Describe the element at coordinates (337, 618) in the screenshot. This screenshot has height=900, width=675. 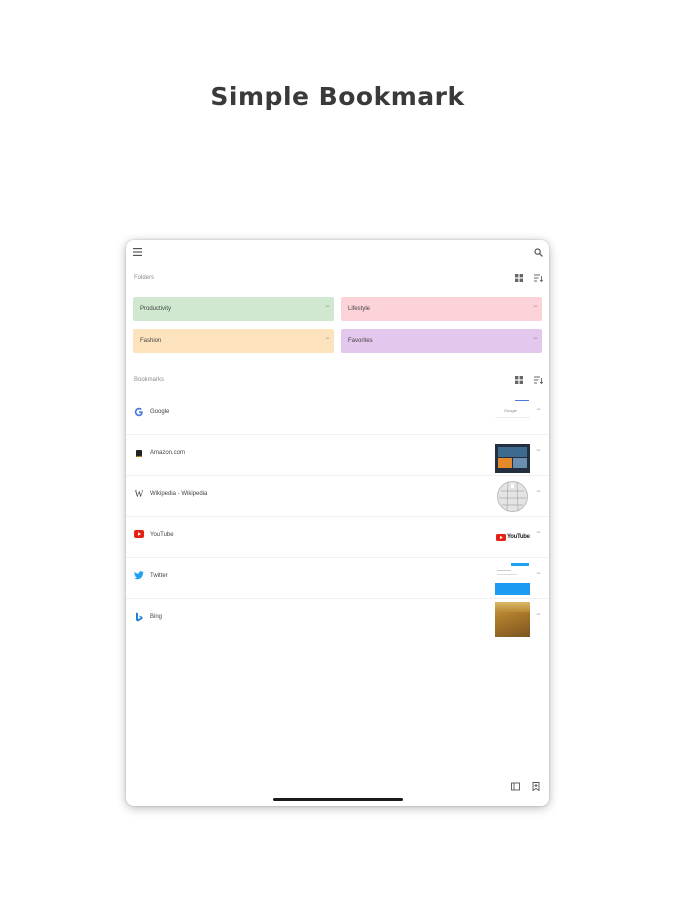
I see `bookmark-row-bing: Bing ···` at that location.